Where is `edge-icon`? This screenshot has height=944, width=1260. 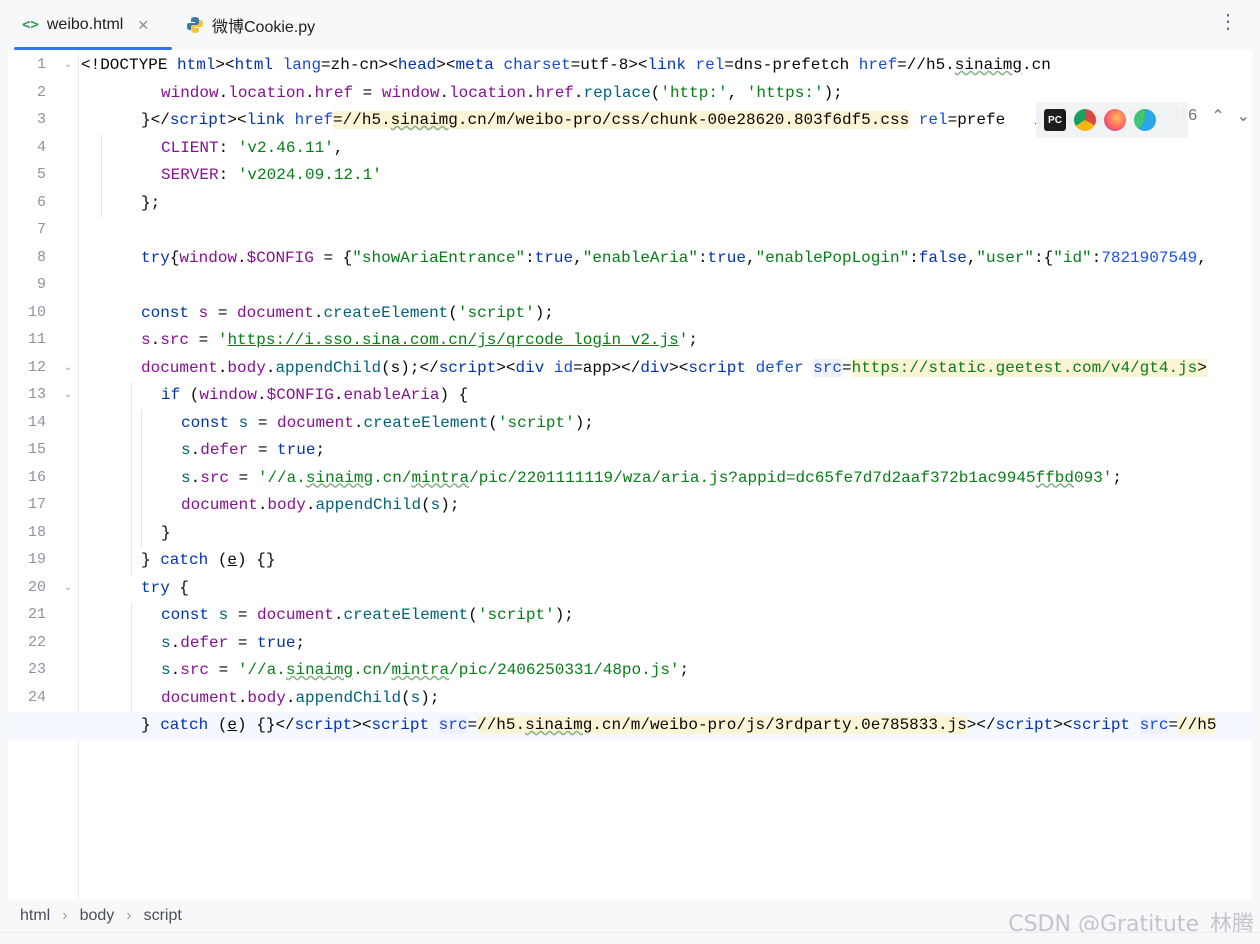 edge-icon is located at coordinates (1145, 120).